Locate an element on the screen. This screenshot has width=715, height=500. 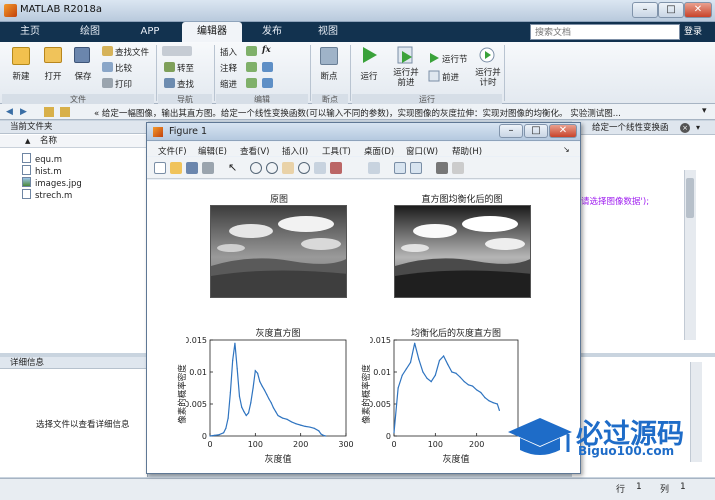
zoom-out-icon is located at coordinates (272, 168).